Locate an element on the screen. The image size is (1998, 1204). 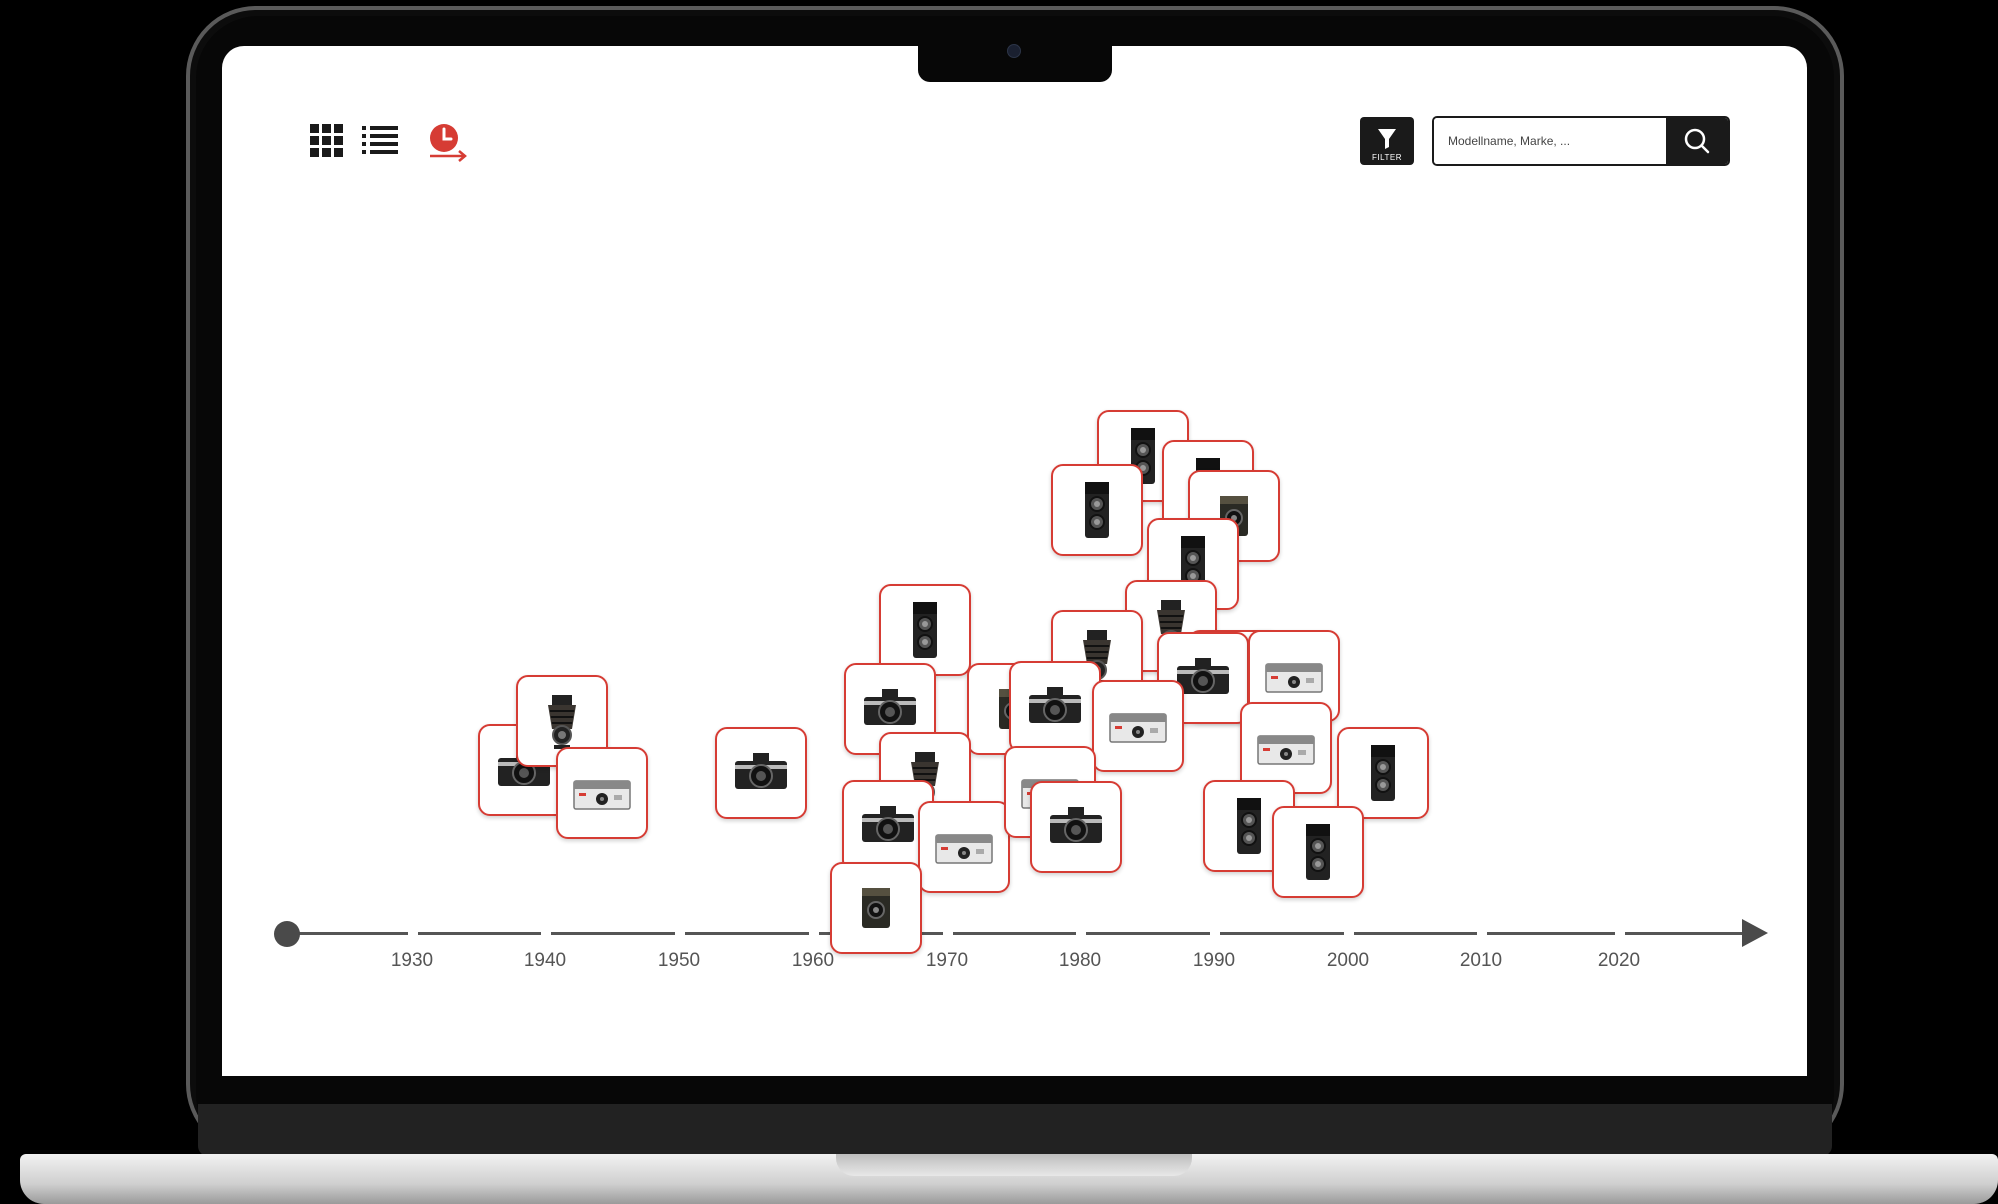
search-icon is located at coordinates (1697, 141).